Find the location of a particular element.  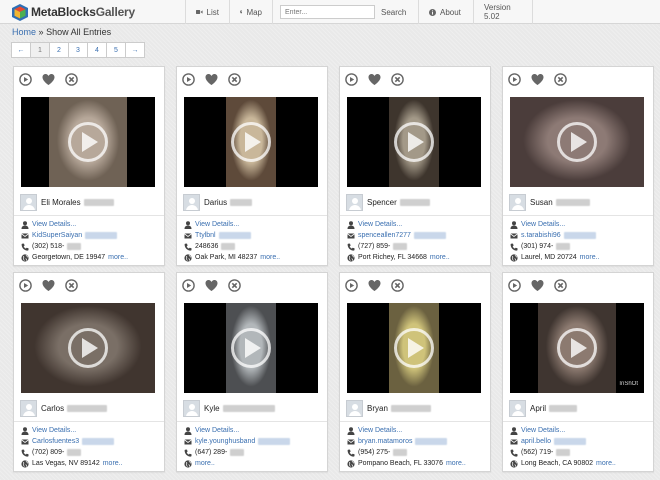

phone-number: (954) 275- is located at coordinates (374, 452).